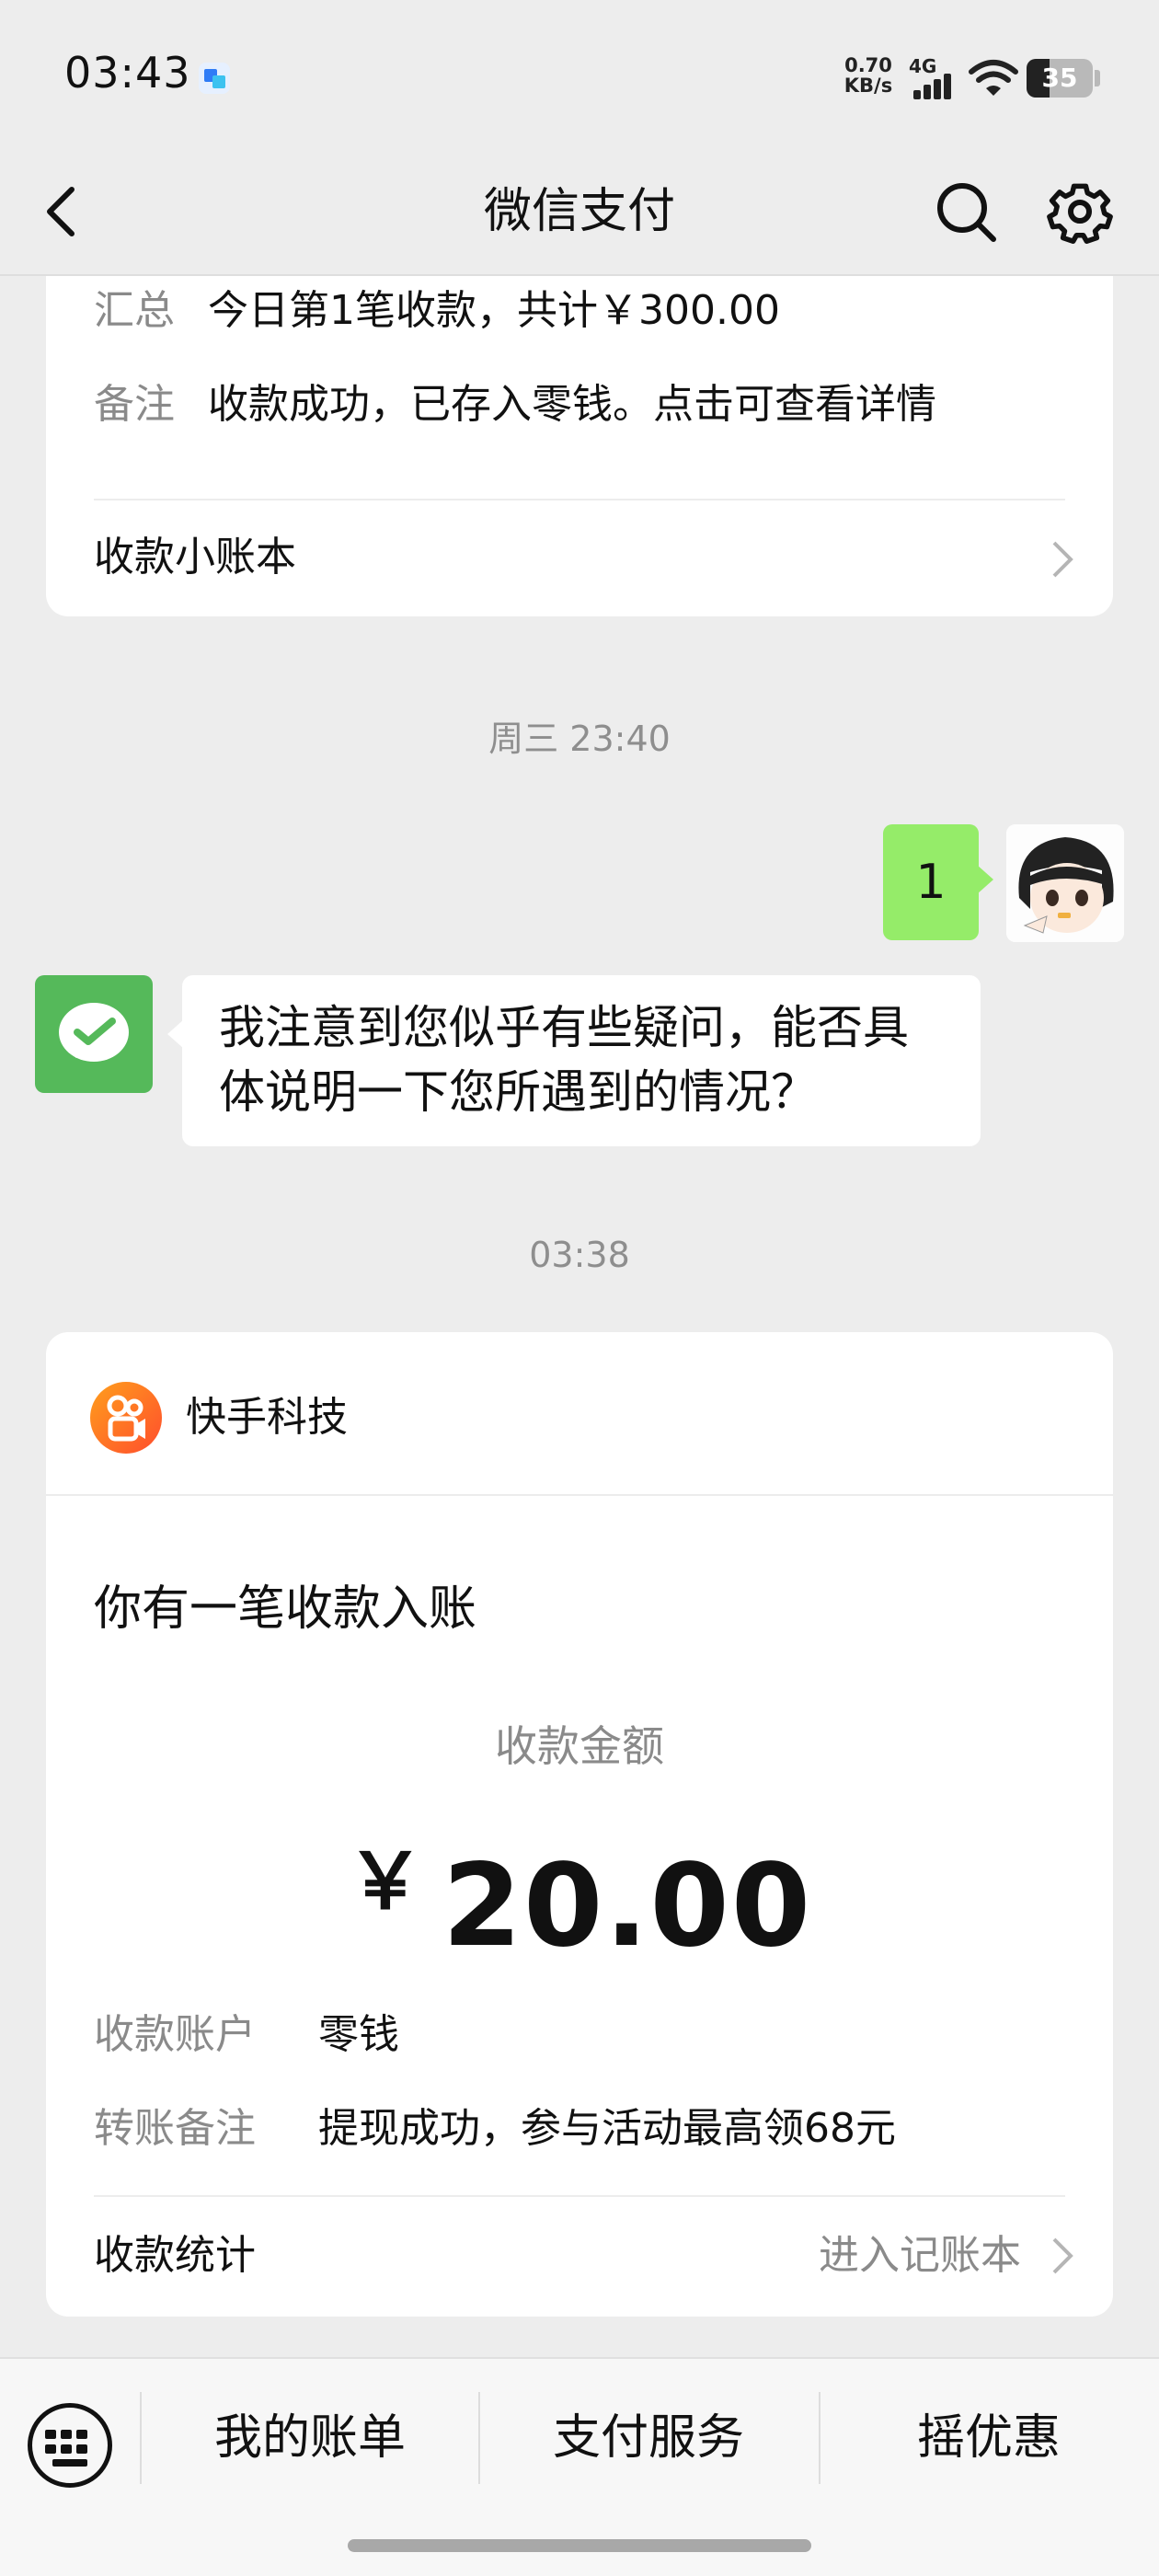 The image size is (1159, 2576). What do you see at coordinates (310, 2438) in the screenshot?
I see `menu-my-bills: 我的账单` at bounding box center [310, 2438].